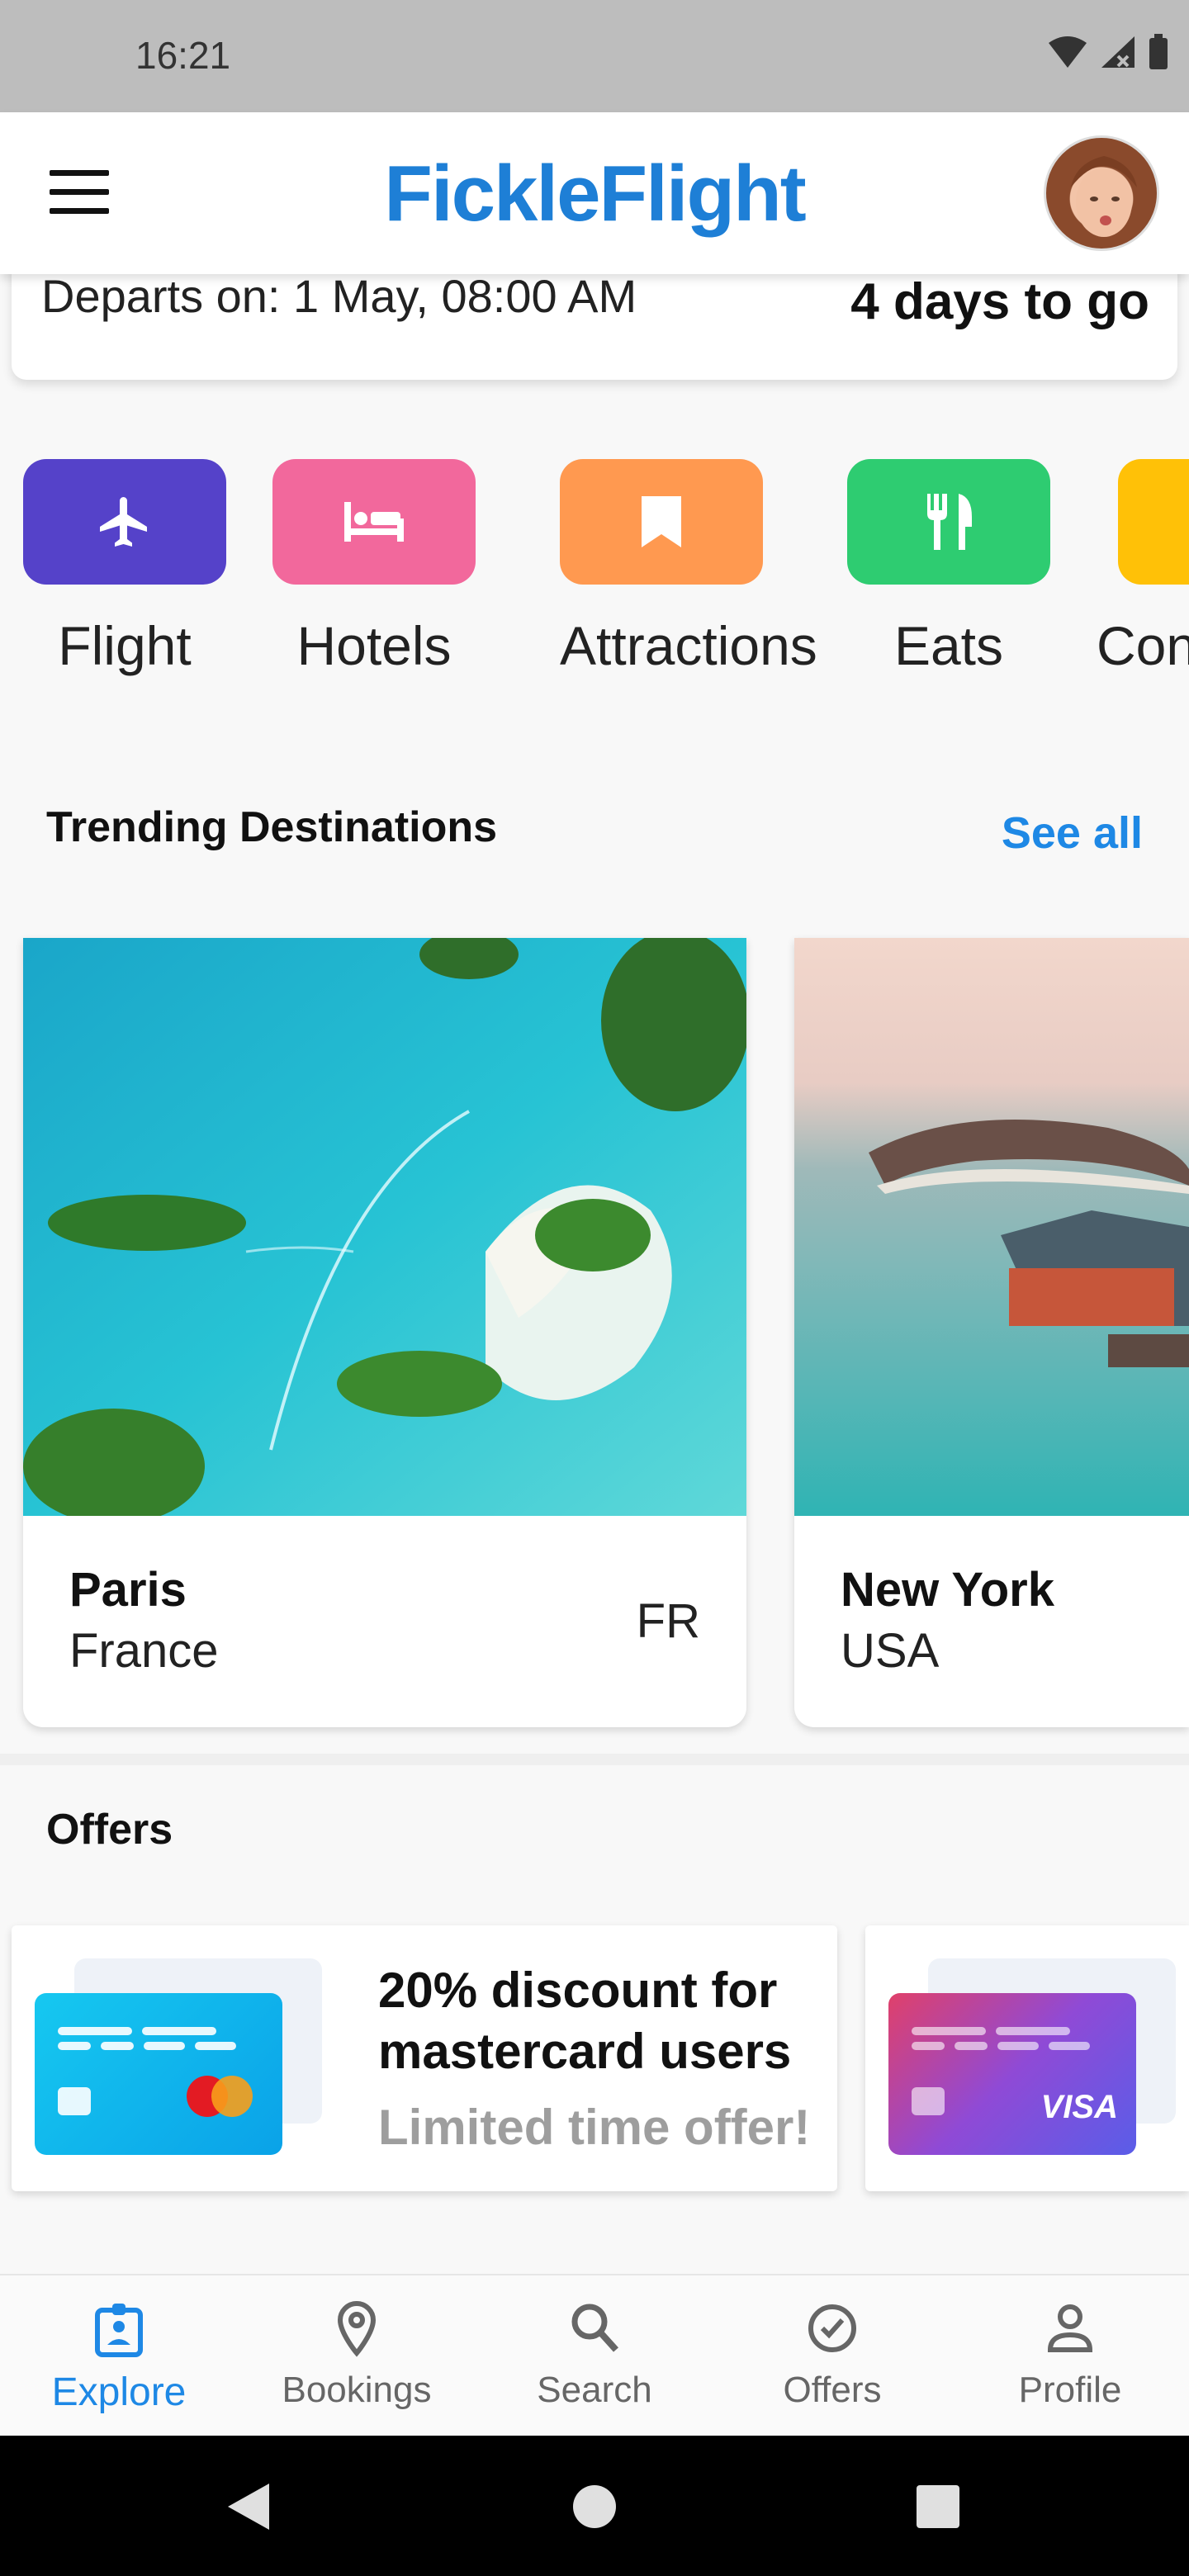 The width and height of the screenshot is (1189, 2576). I want to click on nav-explore: Explore, so click(119, 2356).